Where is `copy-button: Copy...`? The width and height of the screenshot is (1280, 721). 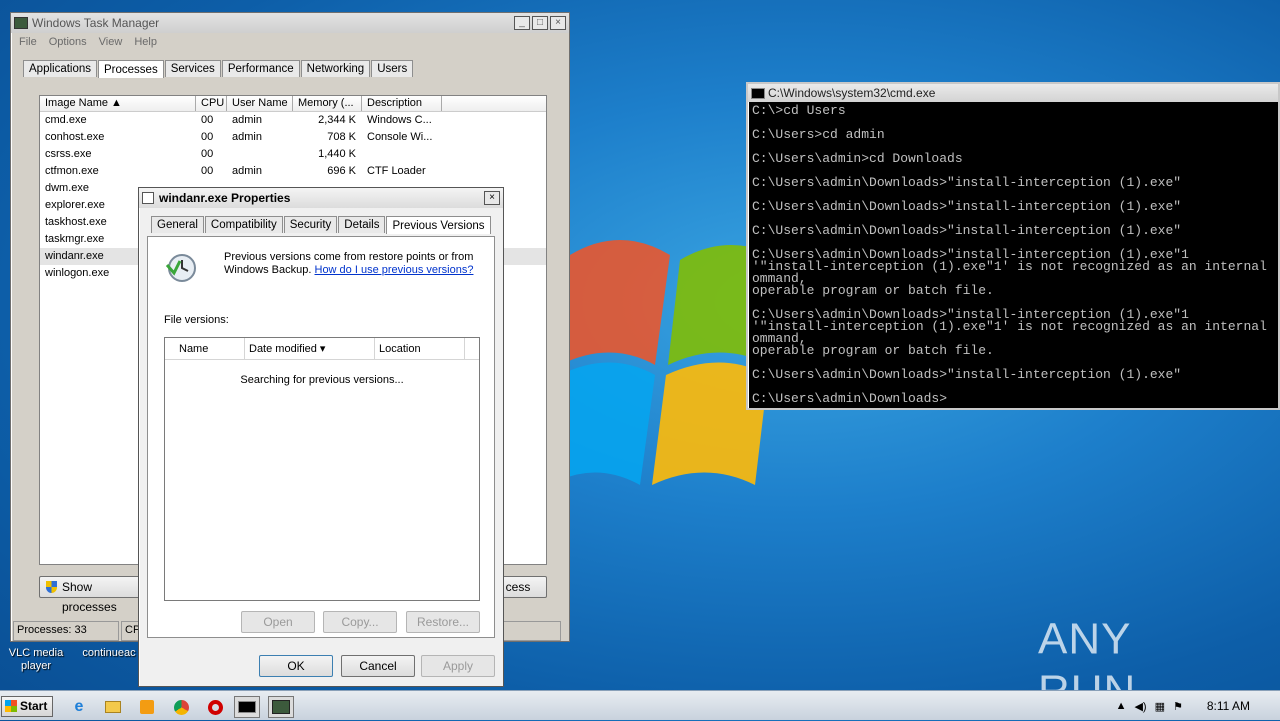 copy-button: Copy... is located at coordinates (360, 622).